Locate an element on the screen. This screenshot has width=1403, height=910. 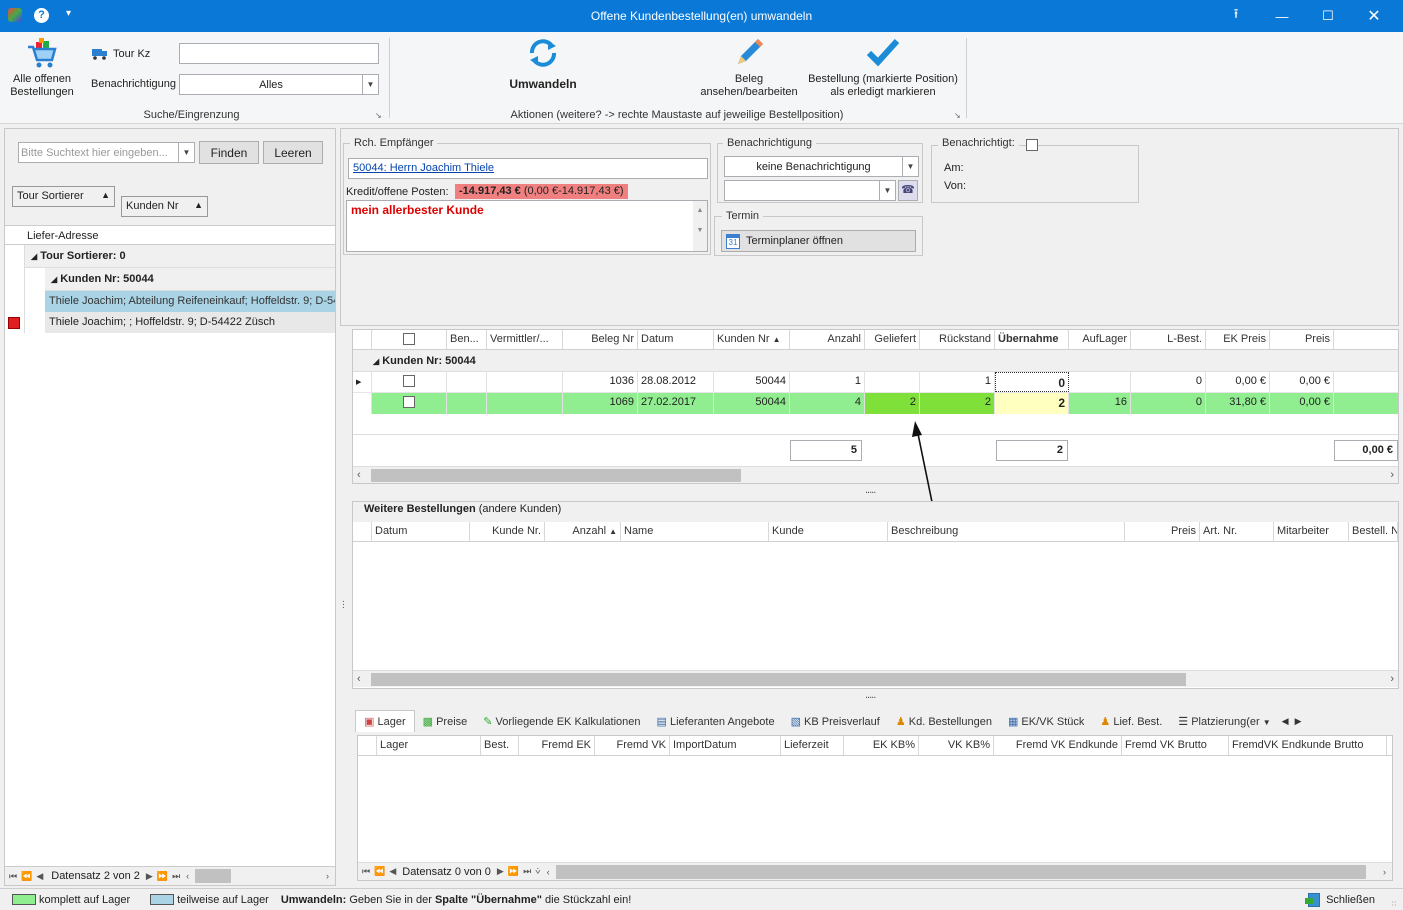
tab-platzierung: ☰ Platzierung(er ▼ is located at coordinates (1224, 721).